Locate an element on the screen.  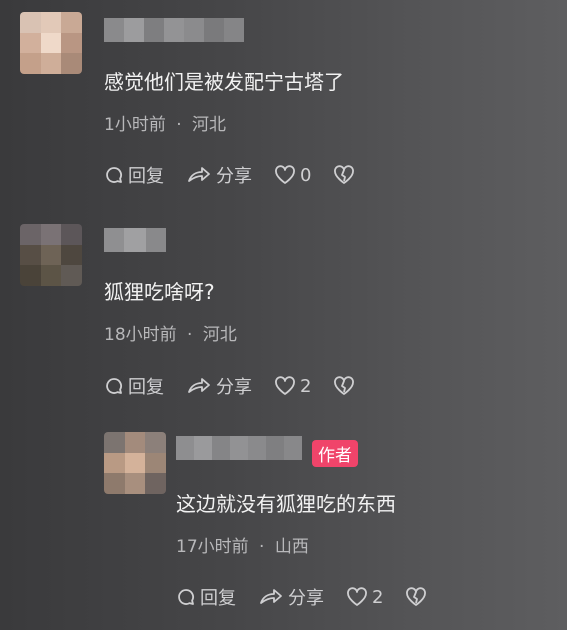
comment-location: 山西 is located at coordinates (291, 547).